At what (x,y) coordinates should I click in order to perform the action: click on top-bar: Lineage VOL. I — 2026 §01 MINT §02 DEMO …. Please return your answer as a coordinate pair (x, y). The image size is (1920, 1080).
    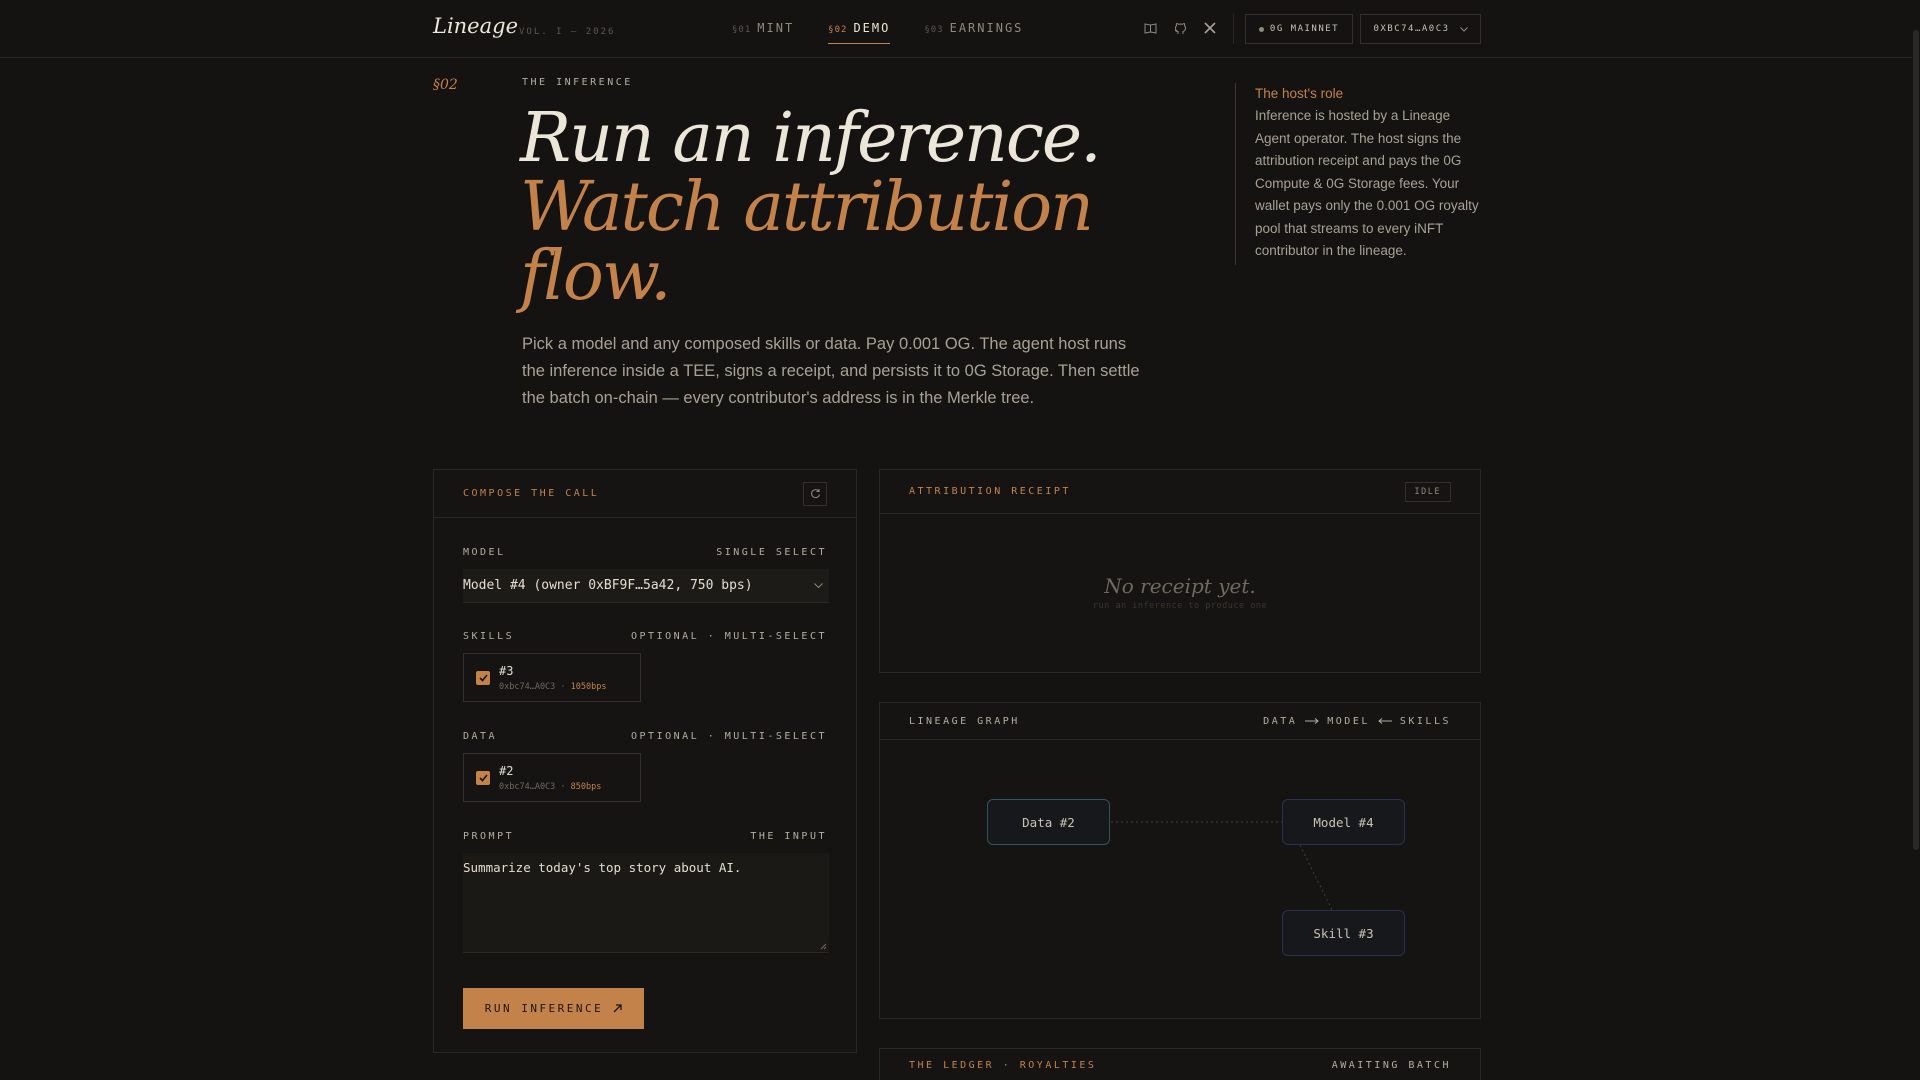
    Looking at the image, I should click on (960, 29).